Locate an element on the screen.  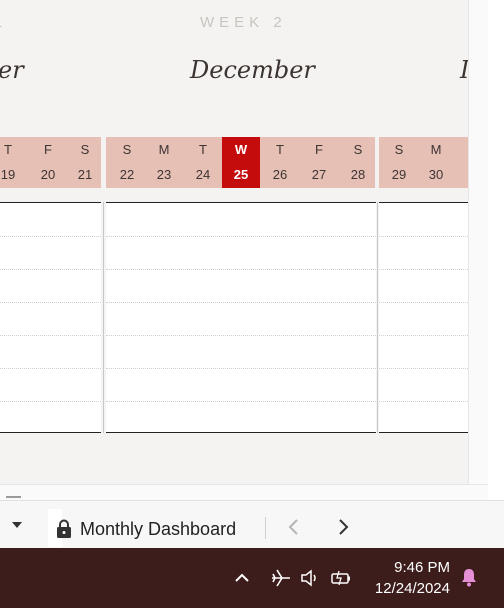
prev-week-grid is located at coordinates (50, 317).